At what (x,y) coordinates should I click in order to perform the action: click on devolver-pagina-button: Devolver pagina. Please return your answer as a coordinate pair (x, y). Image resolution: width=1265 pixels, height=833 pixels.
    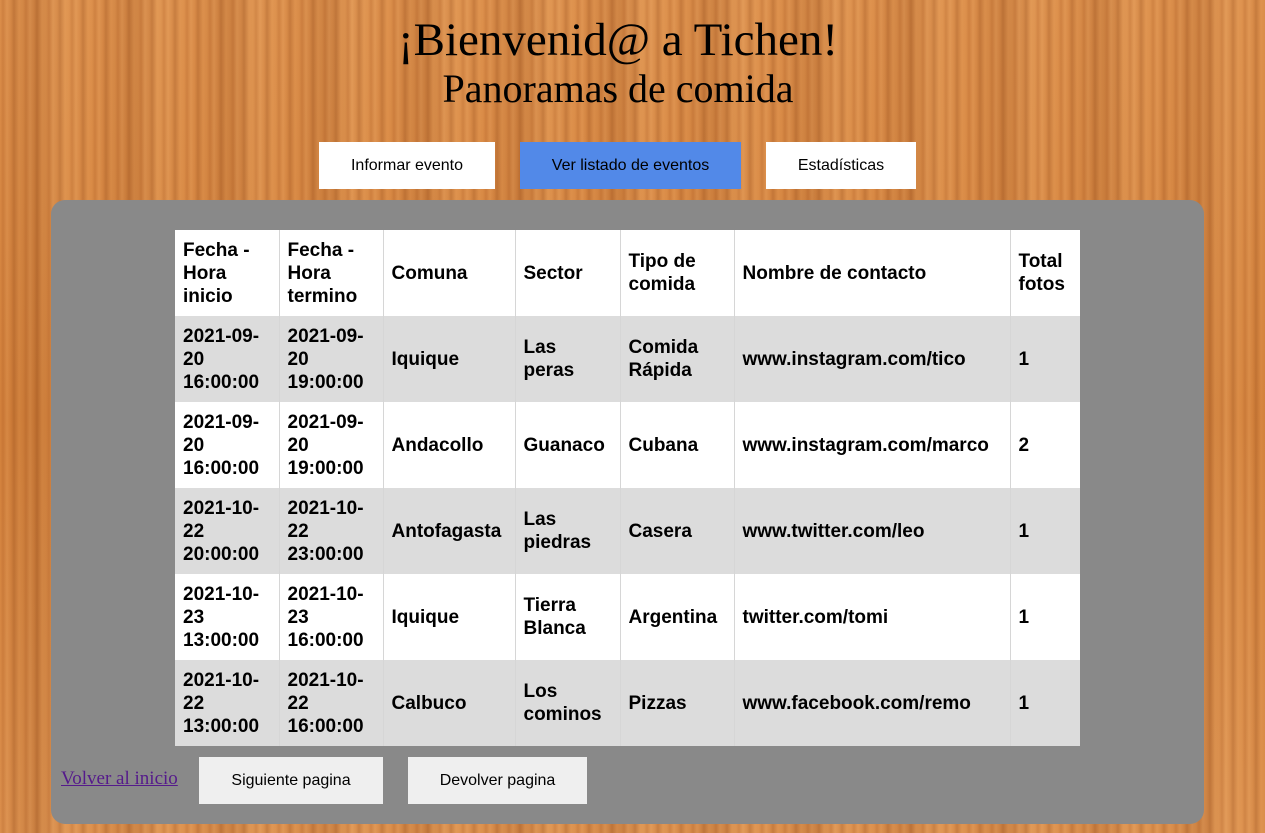
    Looking at the image, I should click on (497, 780).